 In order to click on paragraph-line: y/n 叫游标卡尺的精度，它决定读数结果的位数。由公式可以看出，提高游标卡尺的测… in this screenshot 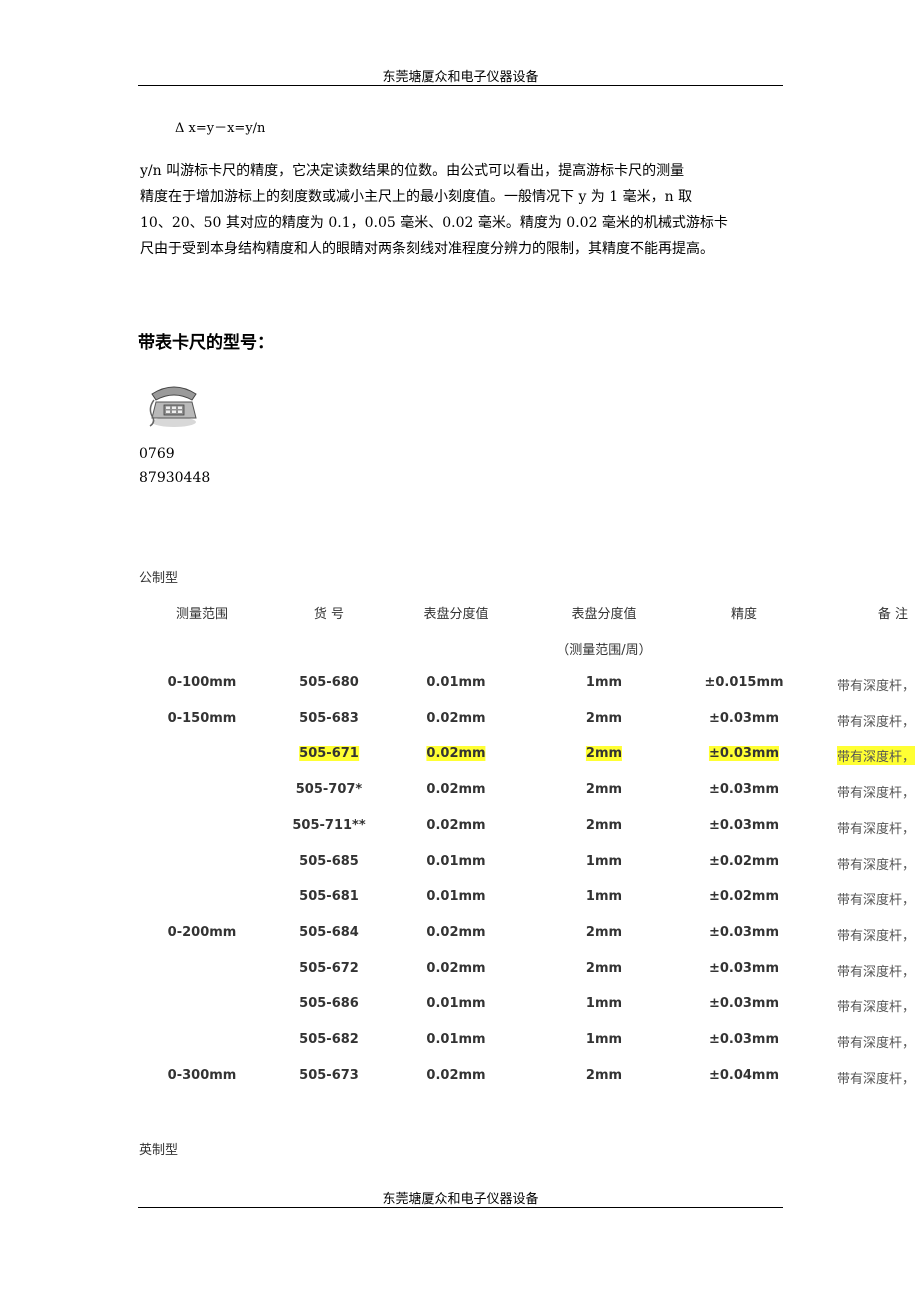, I will do `click(412, 171)`.